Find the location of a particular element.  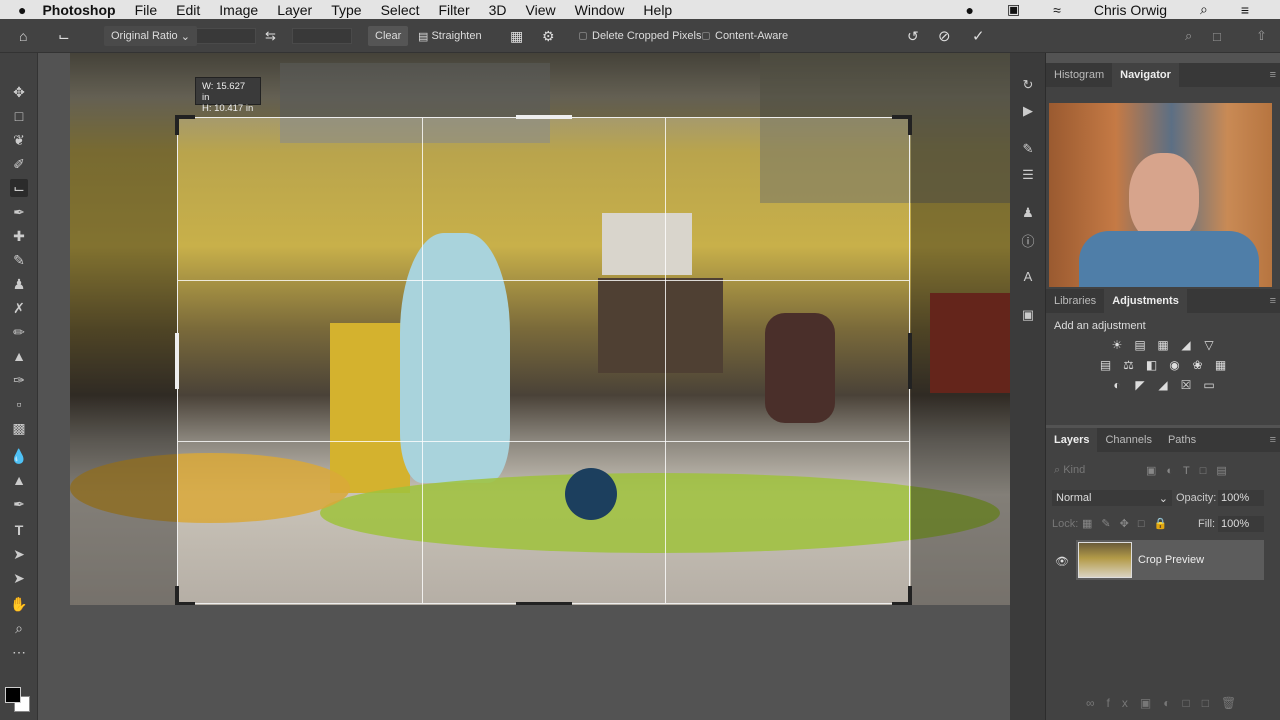

gear-icon: ⚙ is located at coordinates (548, 36).